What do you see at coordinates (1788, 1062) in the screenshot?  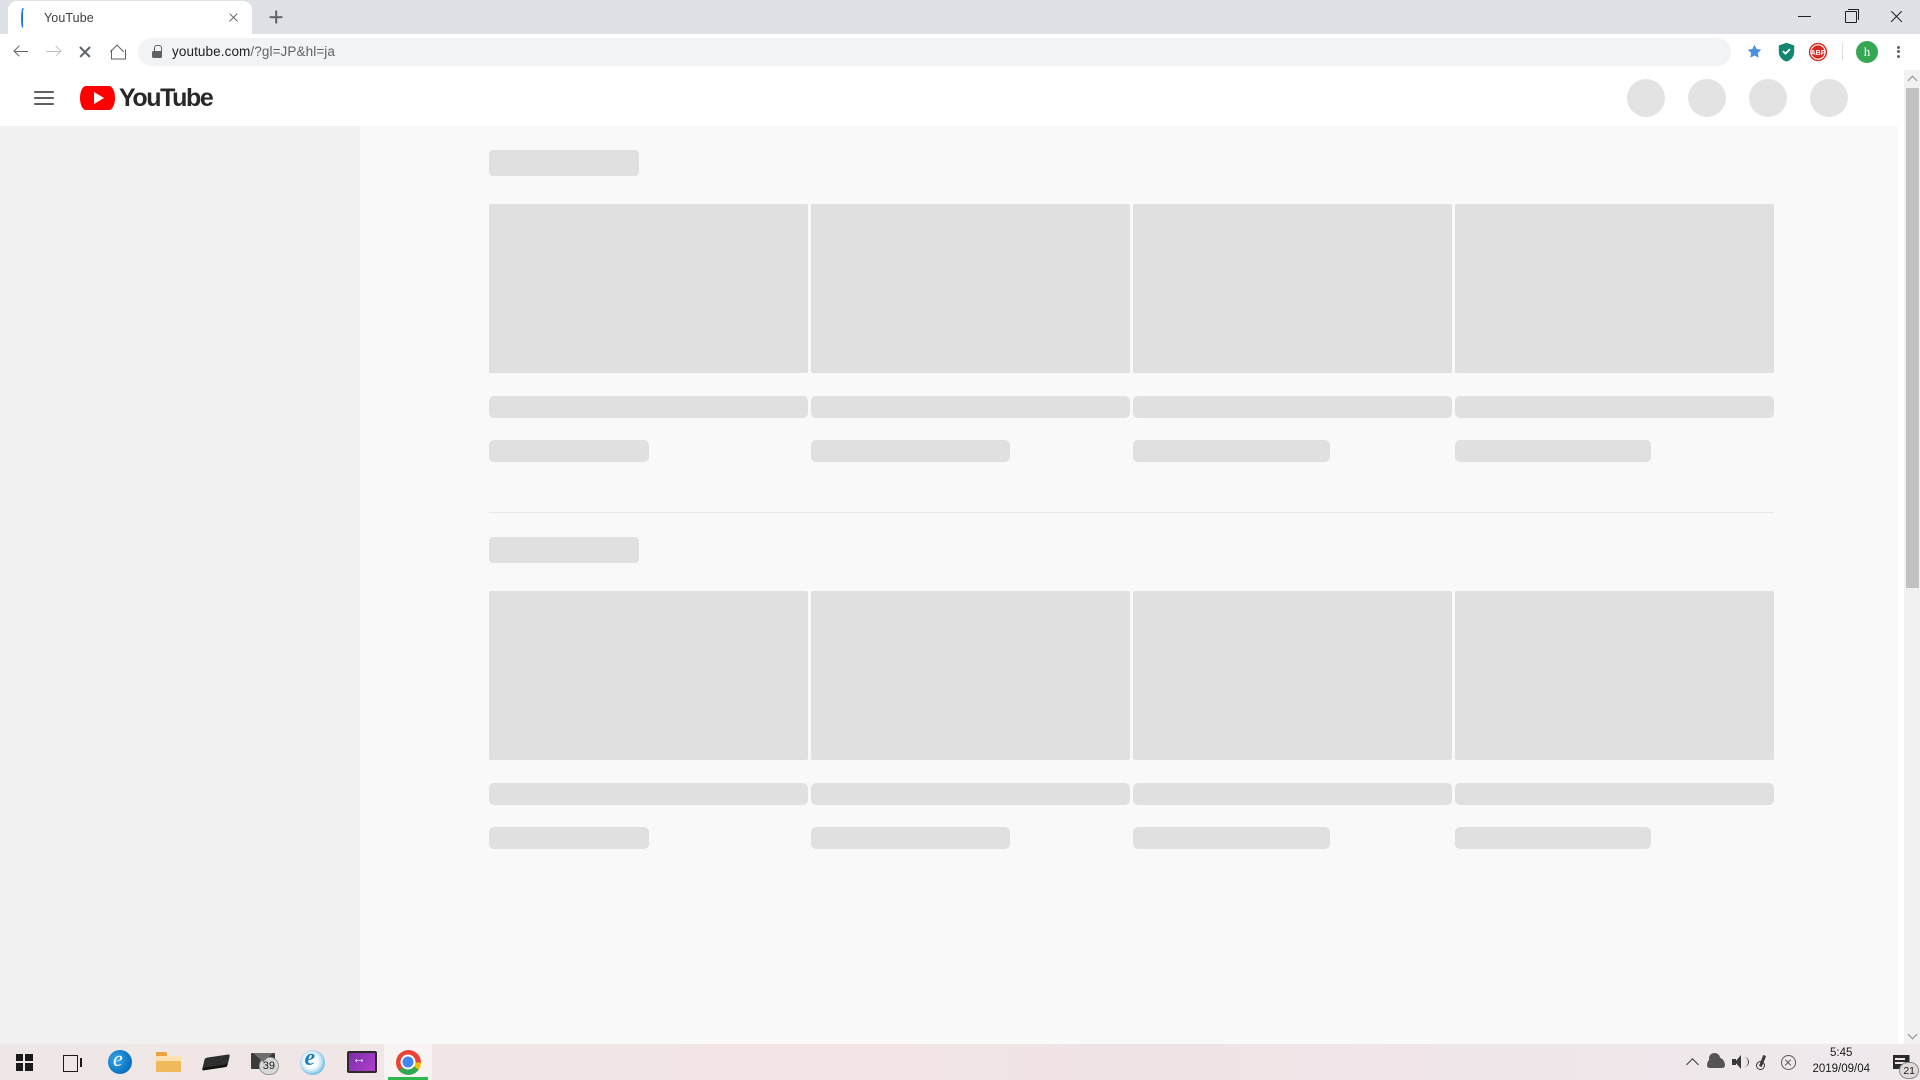 I see `circle-x-icon` at bounding box center [1788, 1062].